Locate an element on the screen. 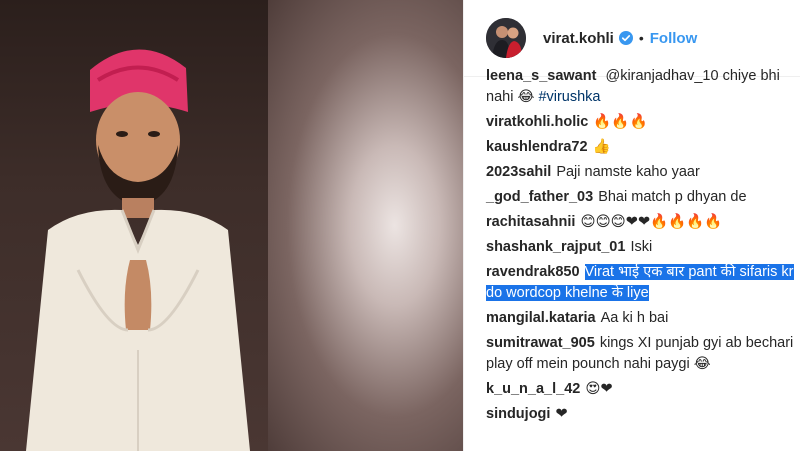 This screenshot has height=451, width=800. comment-item: kaushlendra72 👍 is located at coordinates (641, 147).